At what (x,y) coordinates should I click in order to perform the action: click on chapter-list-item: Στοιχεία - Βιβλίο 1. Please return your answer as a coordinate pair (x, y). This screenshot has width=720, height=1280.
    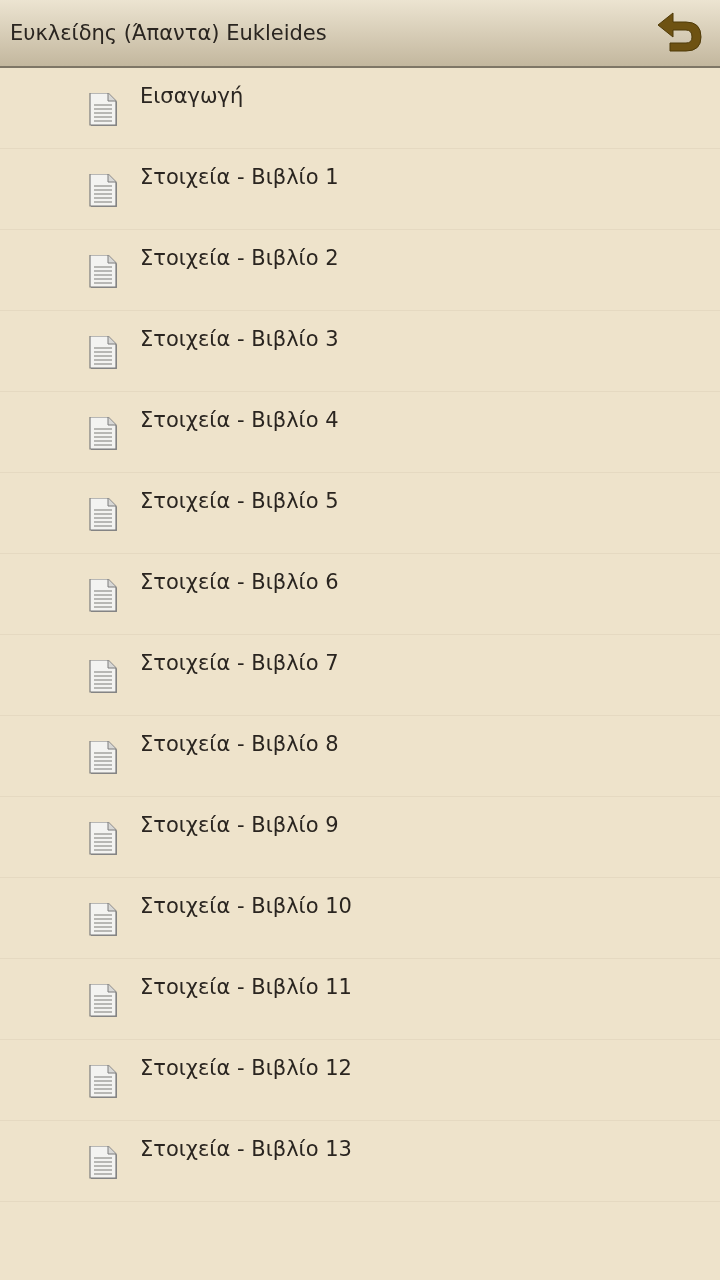
    Looking at the image, I should click on (360, 189).